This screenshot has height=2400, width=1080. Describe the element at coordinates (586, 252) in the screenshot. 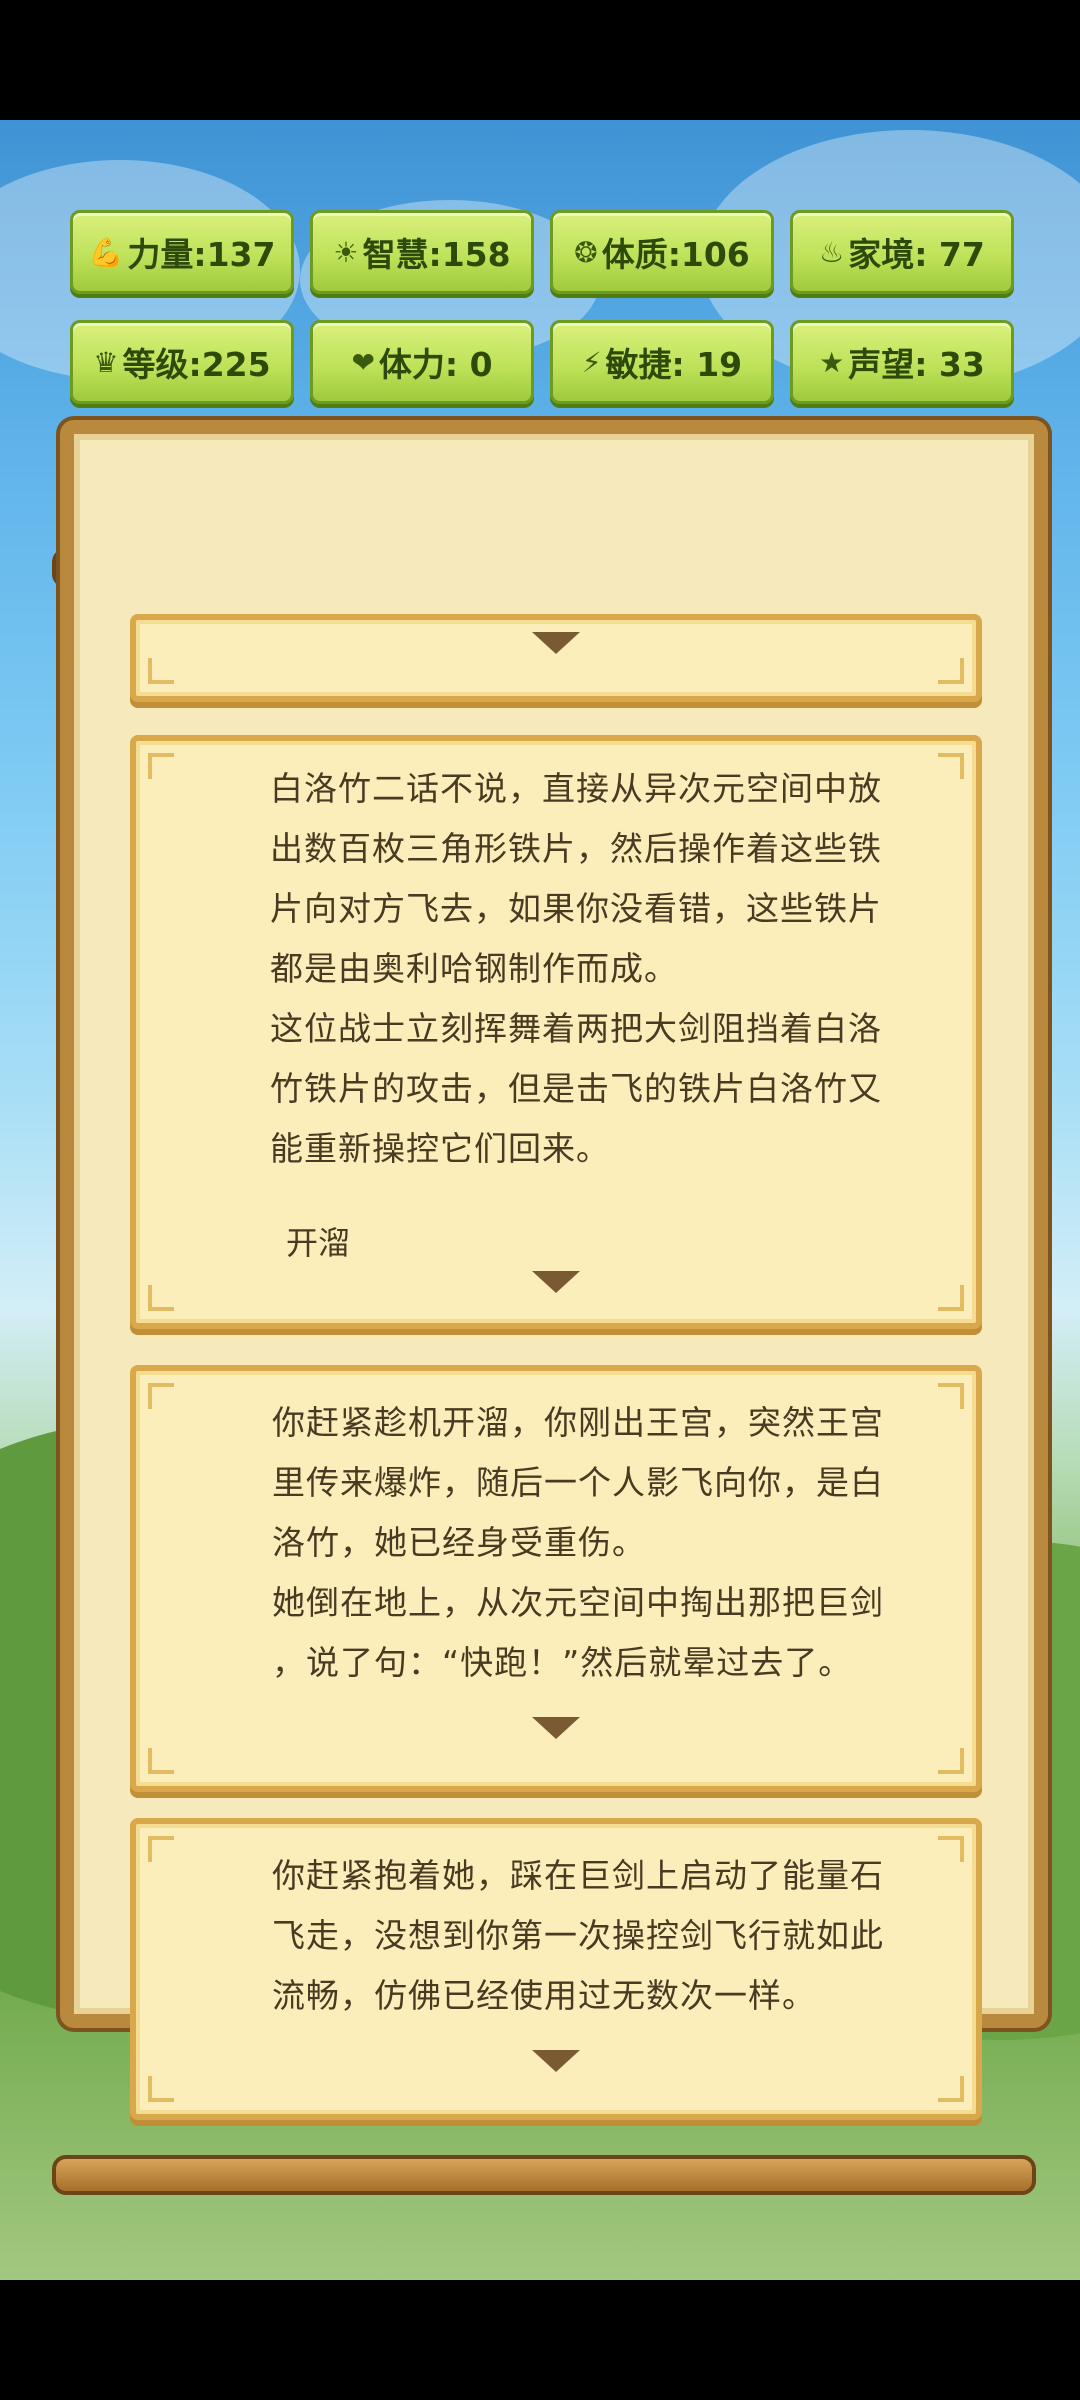

I see `constitution-icon: ❂` at that location.